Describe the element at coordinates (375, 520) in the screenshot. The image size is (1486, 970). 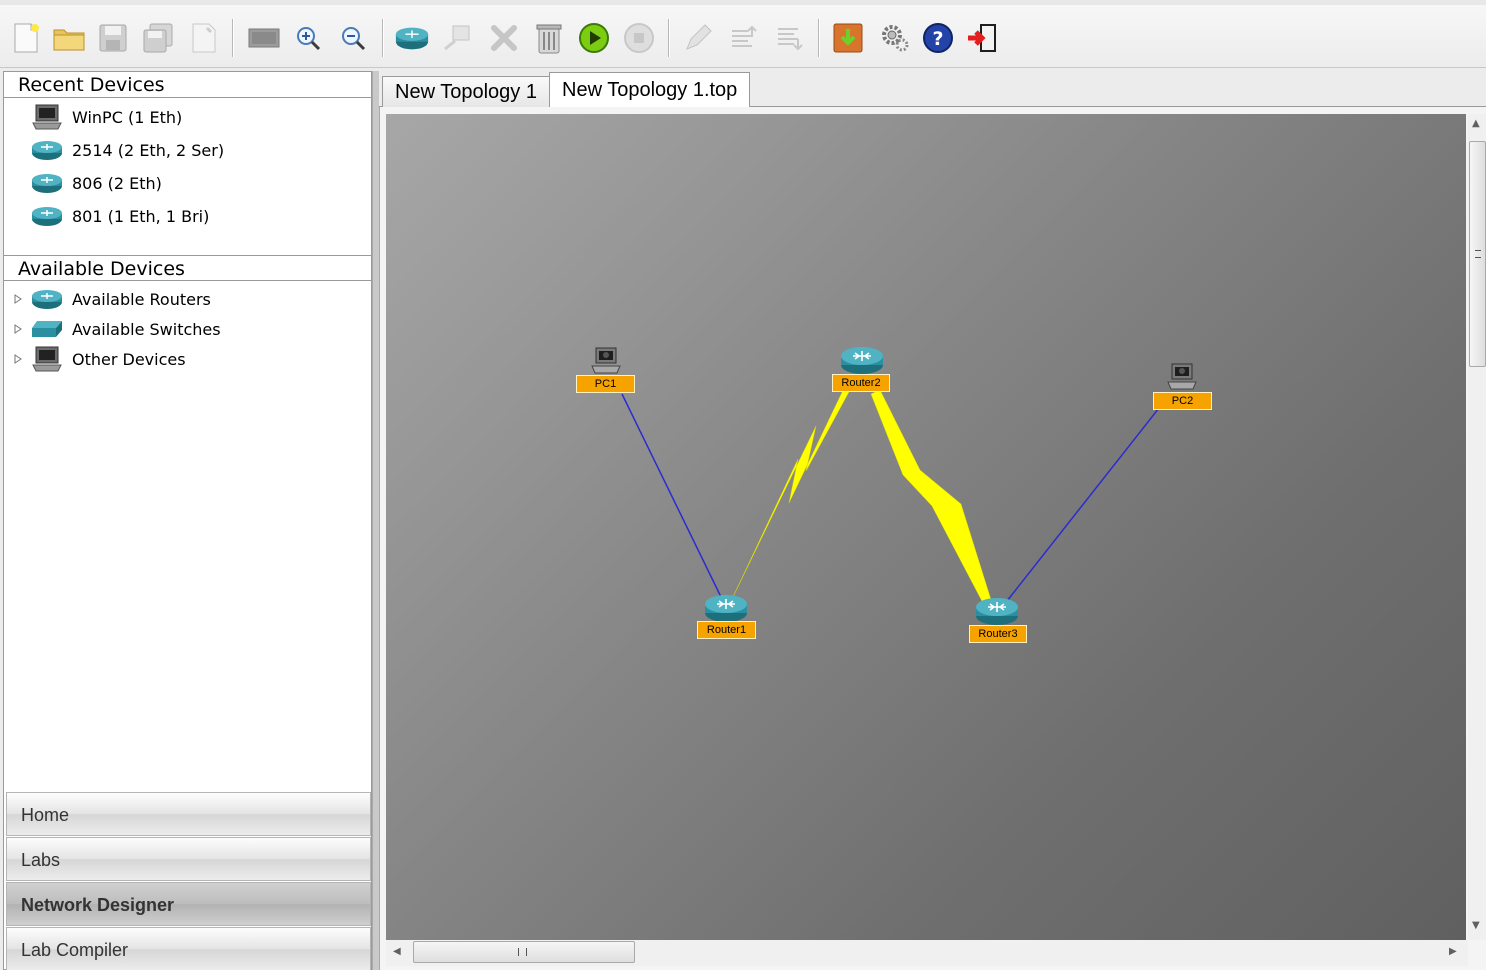
I see `panel-splitter` at that location.